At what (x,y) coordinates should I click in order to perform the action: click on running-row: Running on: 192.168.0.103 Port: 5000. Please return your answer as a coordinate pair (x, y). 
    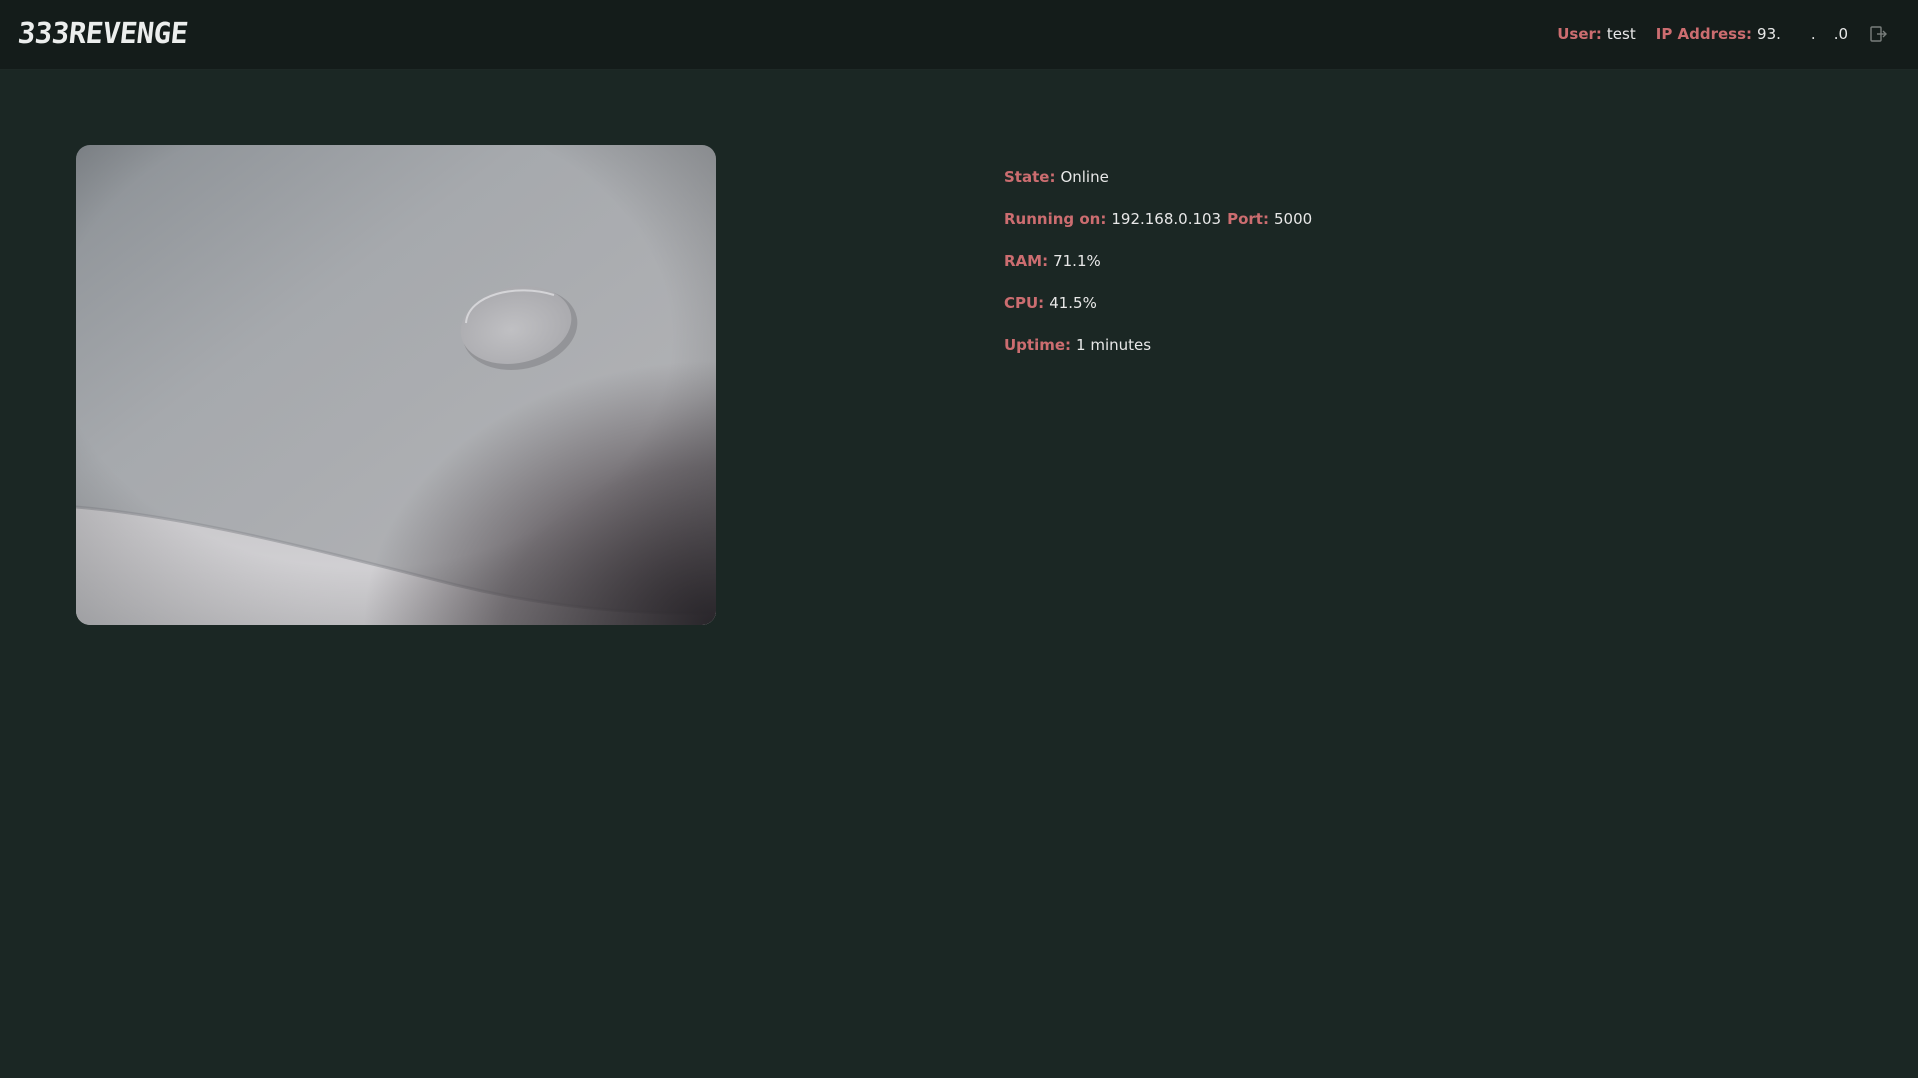
    Looking at the image, I should click on (1161, 219).